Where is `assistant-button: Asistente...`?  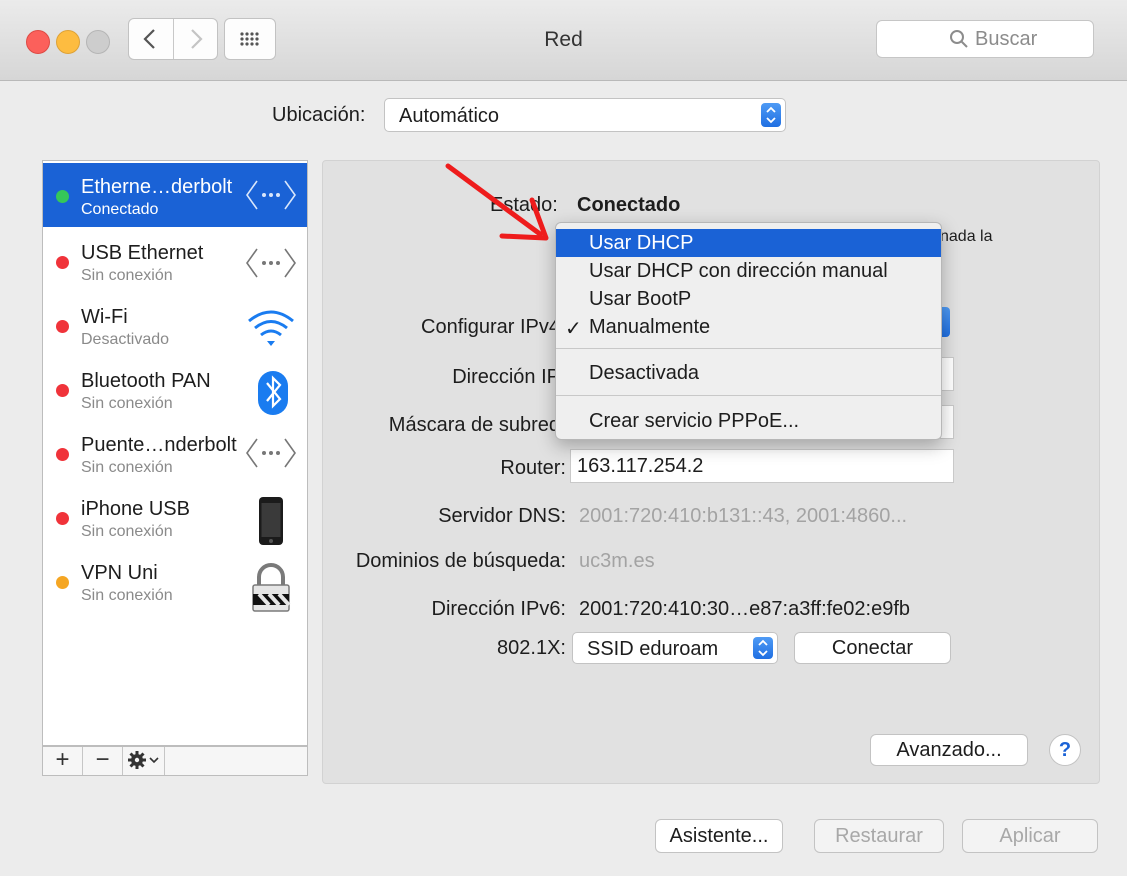 assistant-button: Asistente... is located at coordinates (719, 836).